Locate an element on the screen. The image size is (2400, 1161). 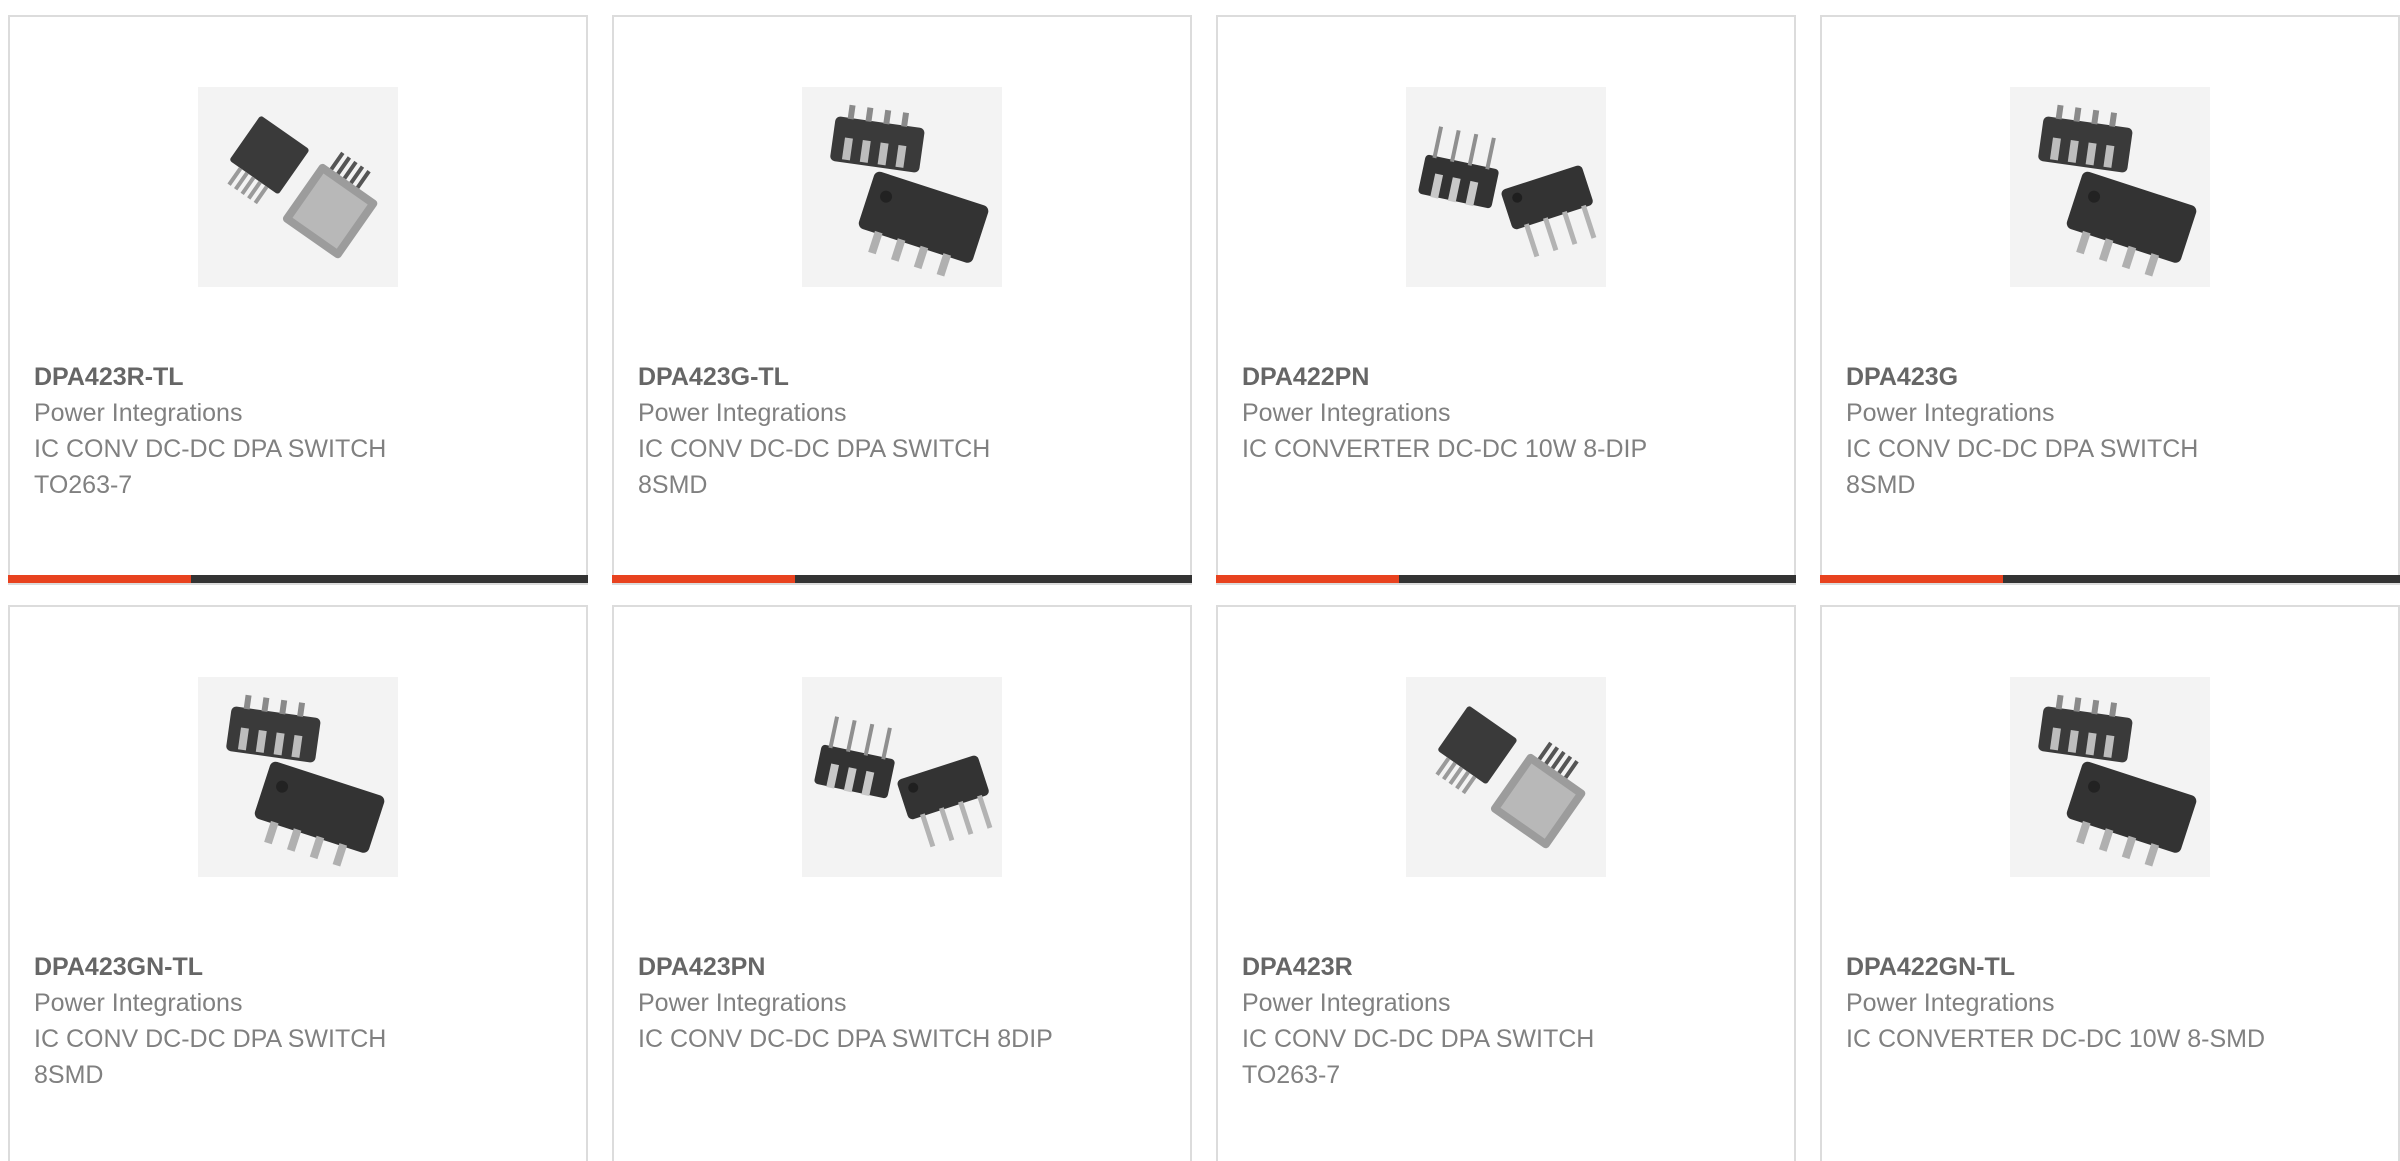
part-number-link: DPA422GN-TL is located at coordinates (2056, 967).